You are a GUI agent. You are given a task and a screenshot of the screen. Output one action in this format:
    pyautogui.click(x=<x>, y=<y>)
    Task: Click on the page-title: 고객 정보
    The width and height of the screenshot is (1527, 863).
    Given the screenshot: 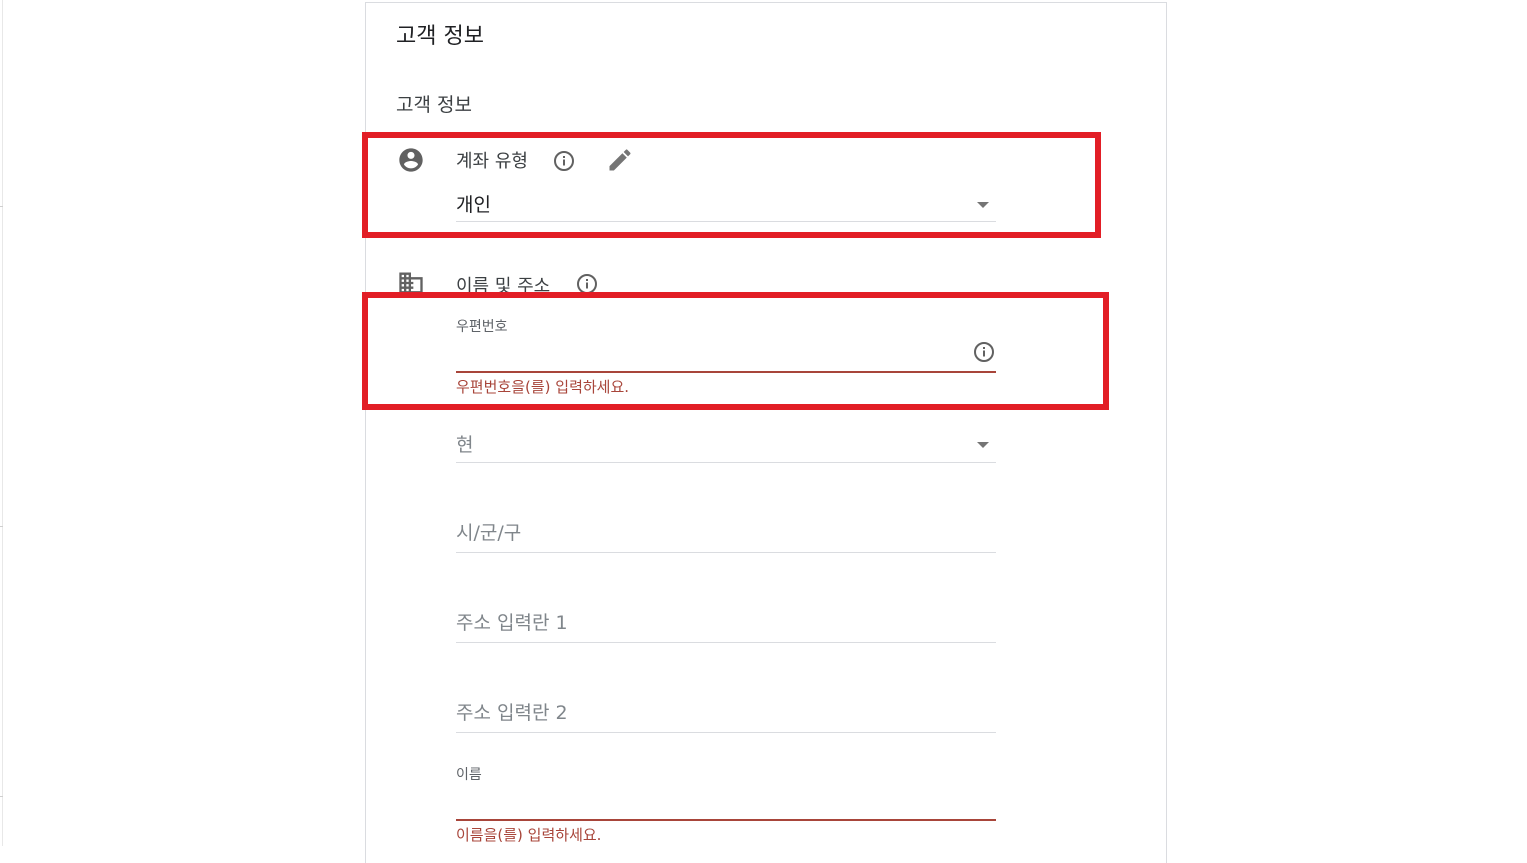 What is the action you would take?
    pyautogui.click(x=440, y=36)
    